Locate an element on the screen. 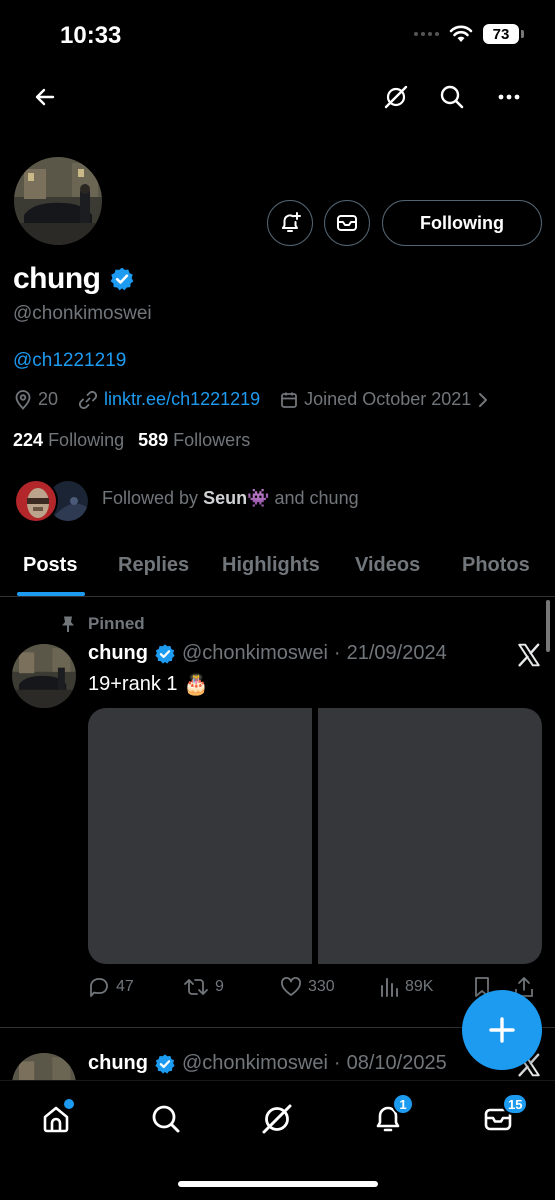 This screenshot has width=555, height=1200. views-chart-icon is located at coordinates (389, 987).